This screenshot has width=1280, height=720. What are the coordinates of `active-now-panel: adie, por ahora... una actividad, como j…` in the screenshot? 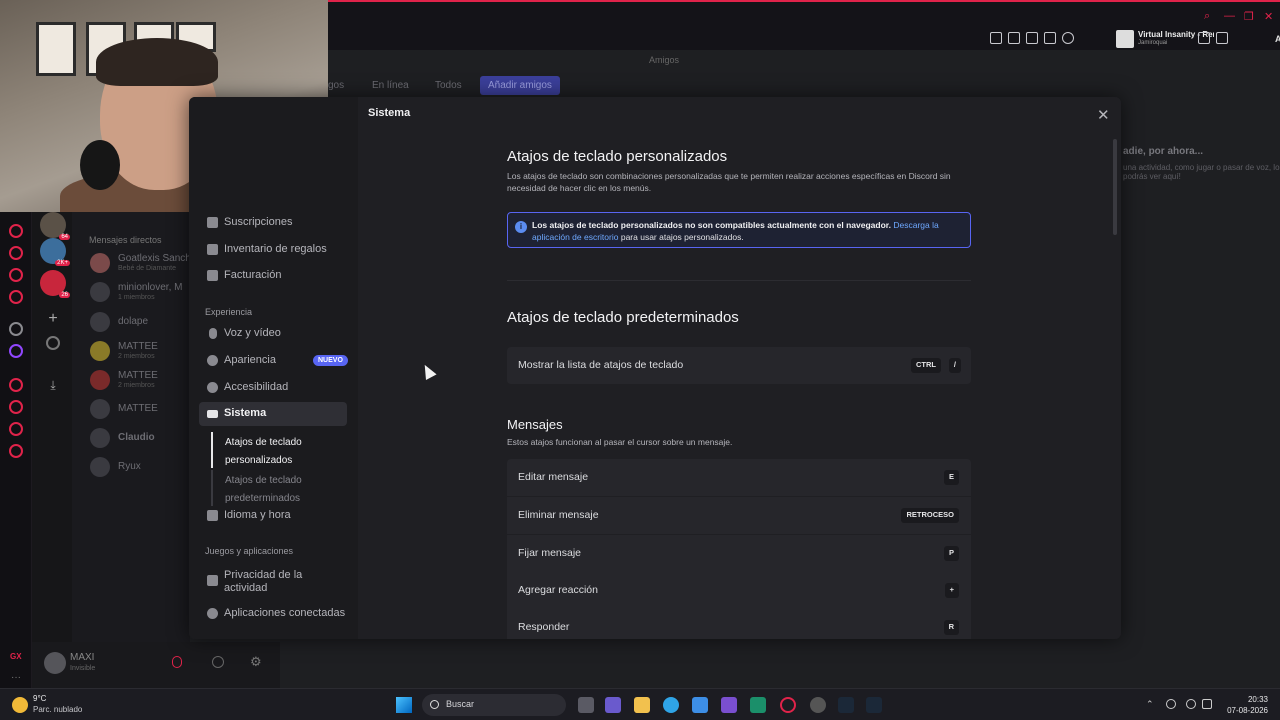 It's located at (1201, 163).